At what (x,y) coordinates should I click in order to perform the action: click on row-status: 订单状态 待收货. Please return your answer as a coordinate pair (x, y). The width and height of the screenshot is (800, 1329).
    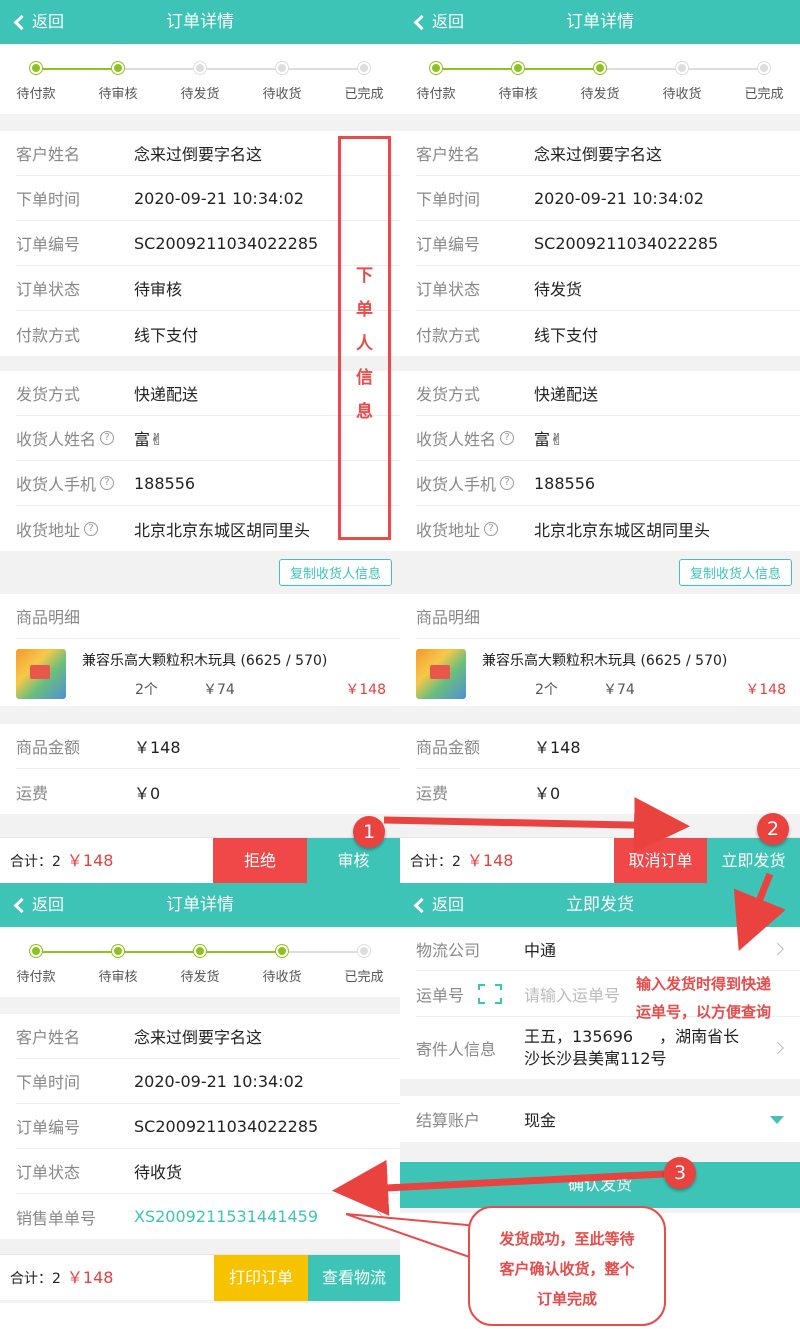
    Looking at the image, I should click on (208, 1171).